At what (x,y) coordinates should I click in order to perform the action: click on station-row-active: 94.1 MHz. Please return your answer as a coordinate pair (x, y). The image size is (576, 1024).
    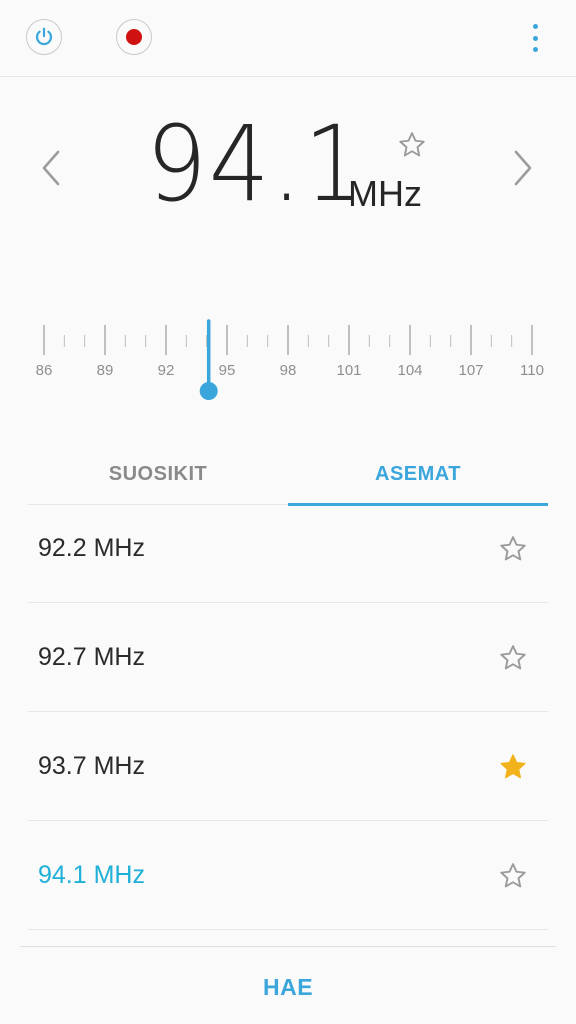
    Looking at the image, I should click on (288, 875).